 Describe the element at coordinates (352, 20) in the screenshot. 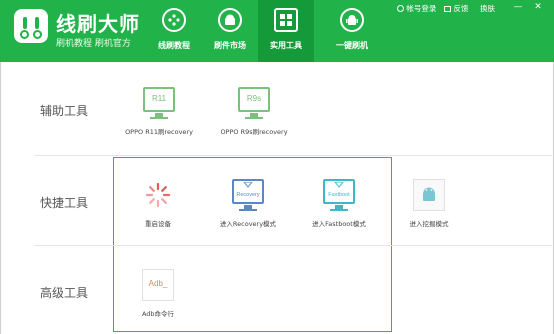

I see `android-flash-icon` at that location.